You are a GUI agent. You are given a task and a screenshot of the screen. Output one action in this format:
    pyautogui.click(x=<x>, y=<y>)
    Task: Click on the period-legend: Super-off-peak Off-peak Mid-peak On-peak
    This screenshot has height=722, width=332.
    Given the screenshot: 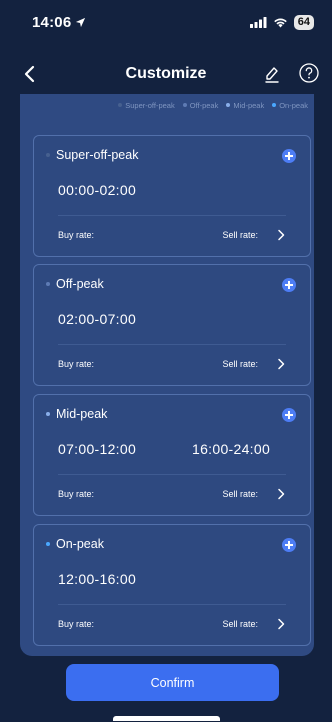 What is the action you would take?
    pyautogui.click(x=167, y=105)
    